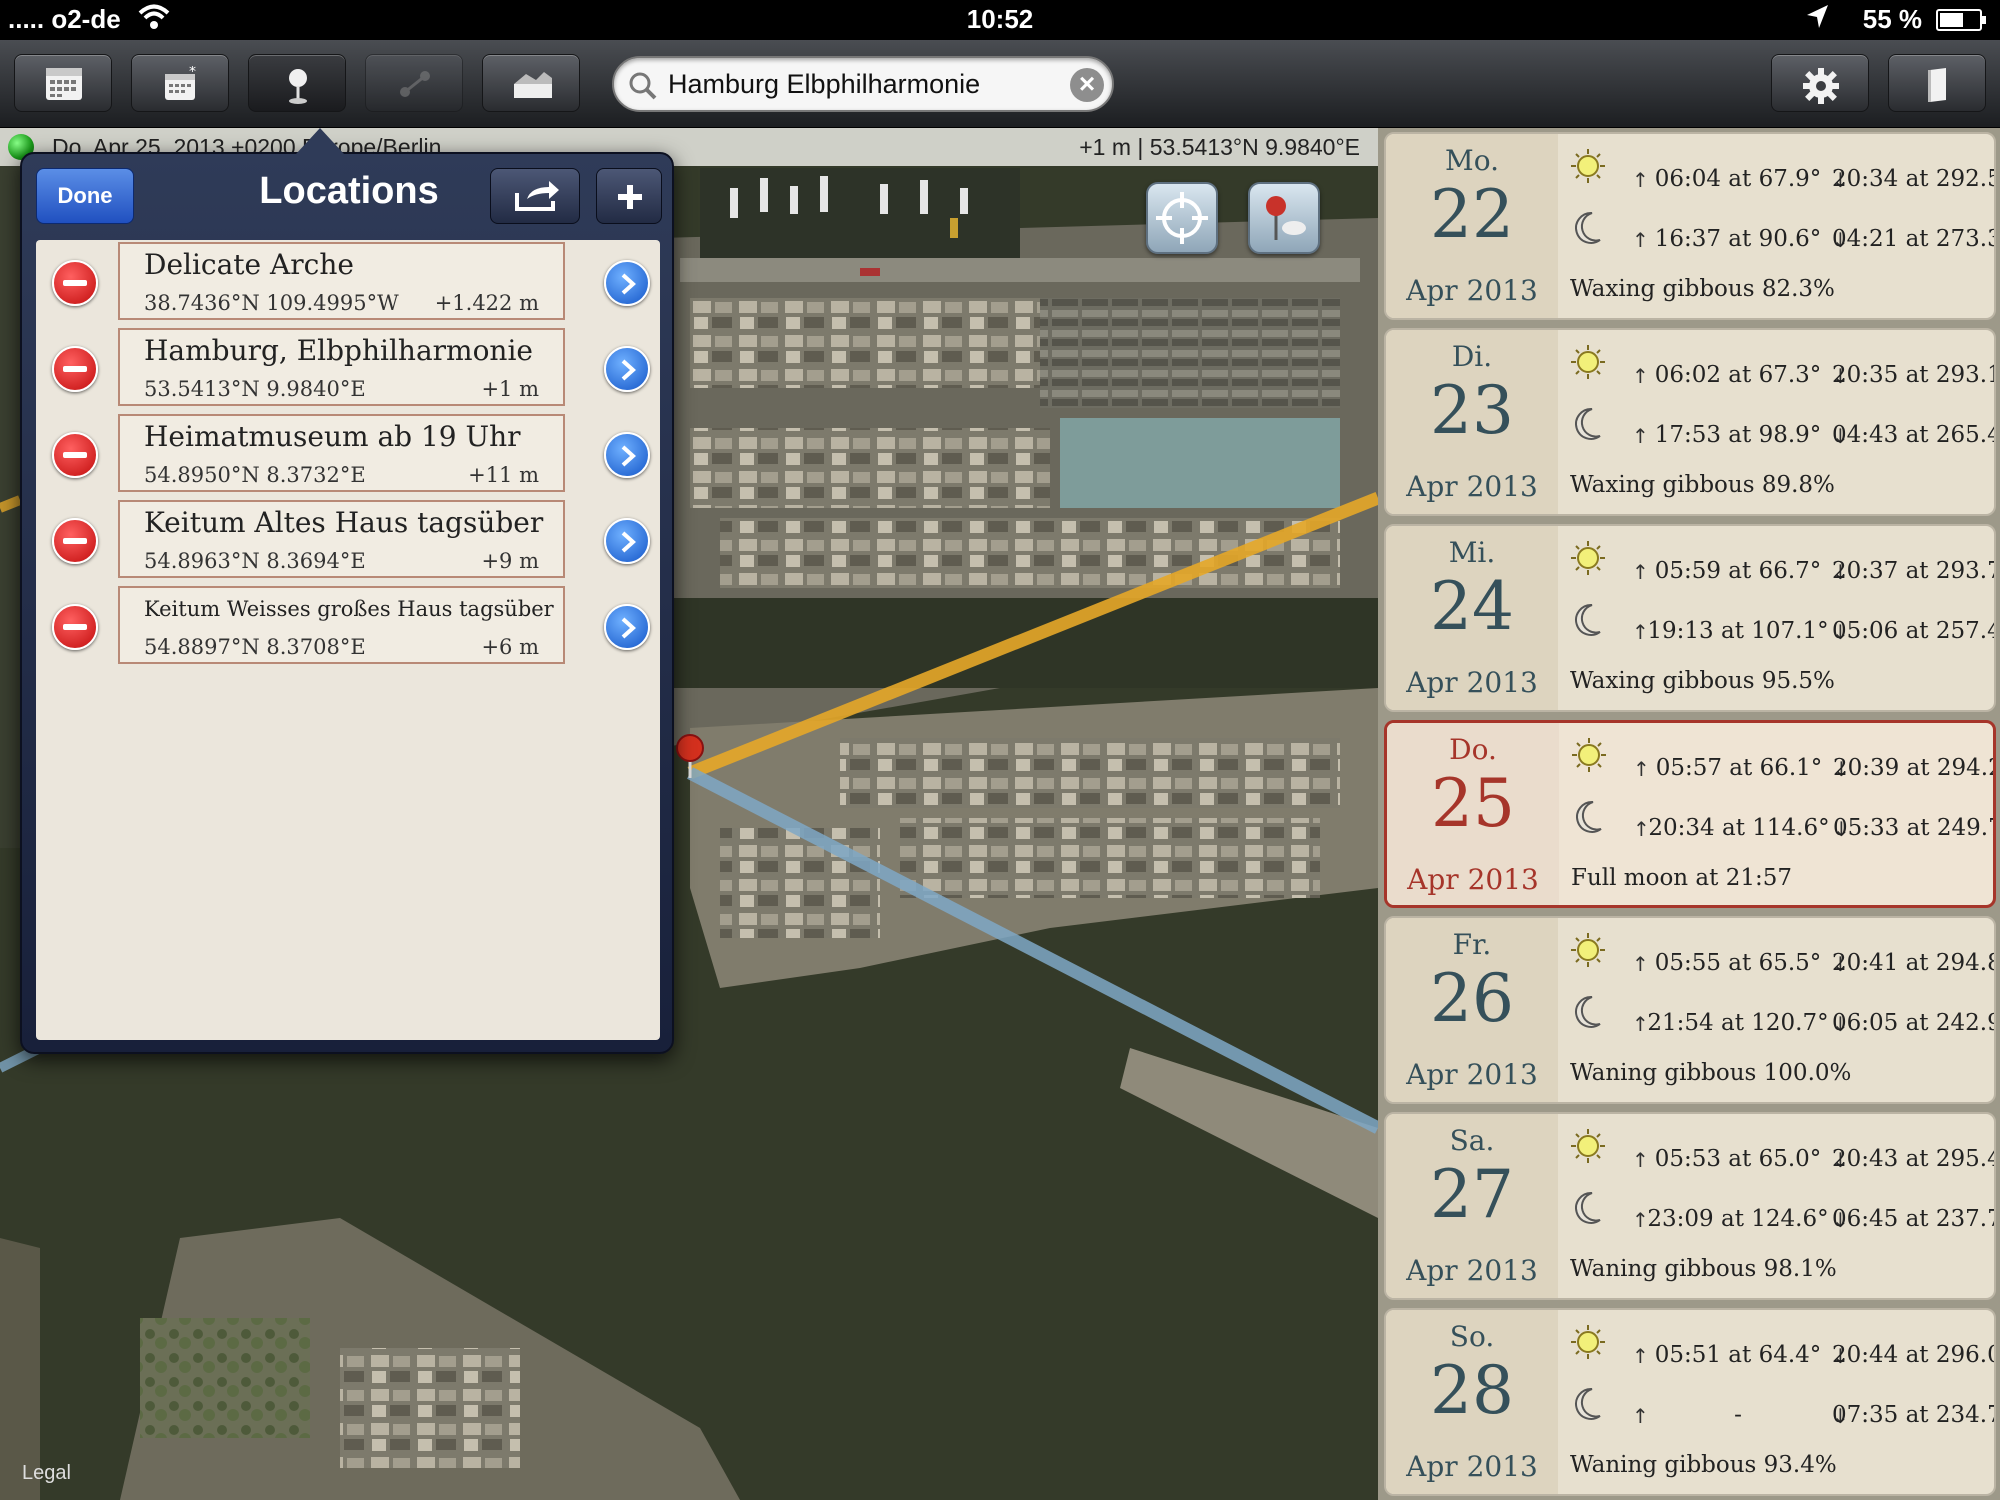  I want to click on day-number: 22, so click(1472, 214).